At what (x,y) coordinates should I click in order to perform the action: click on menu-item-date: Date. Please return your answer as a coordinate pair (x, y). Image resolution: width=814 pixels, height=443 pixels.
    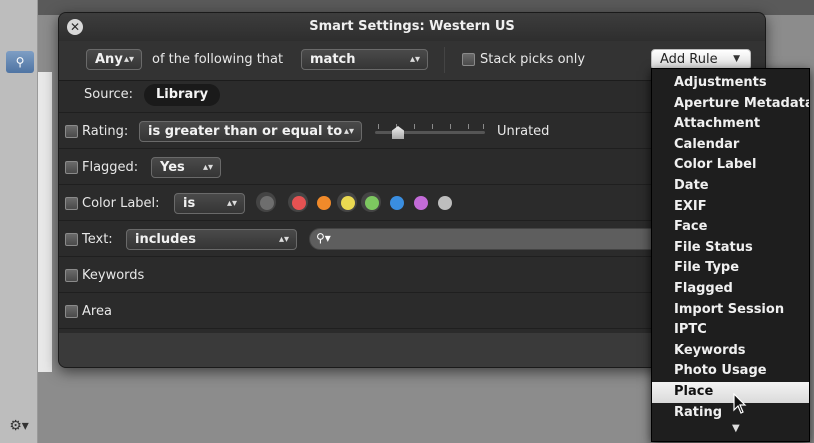
    Looking at the image, I should click on (730, 186).